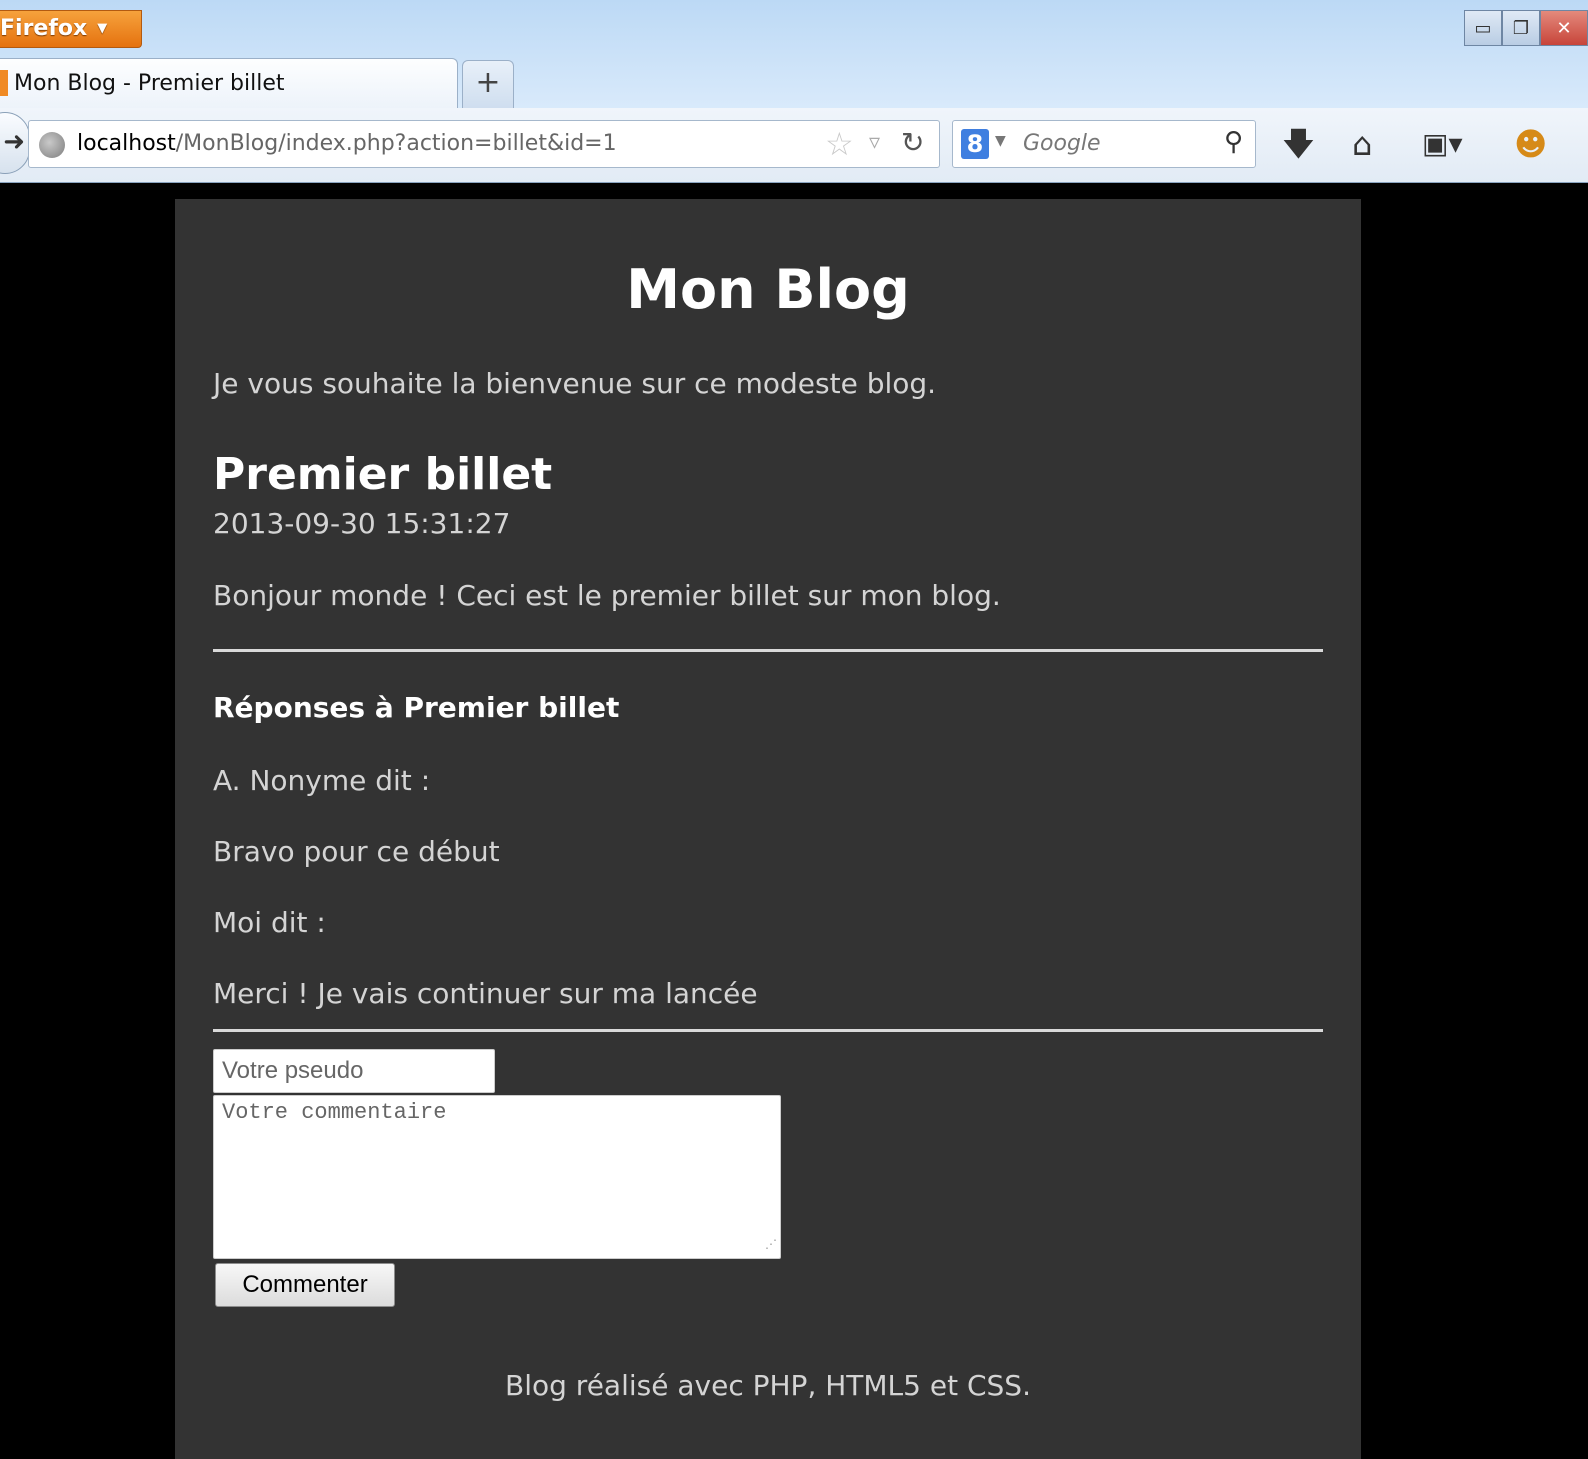  I want to click on bookmarks-menu-icon: ▣▾, so click(1442, 144).